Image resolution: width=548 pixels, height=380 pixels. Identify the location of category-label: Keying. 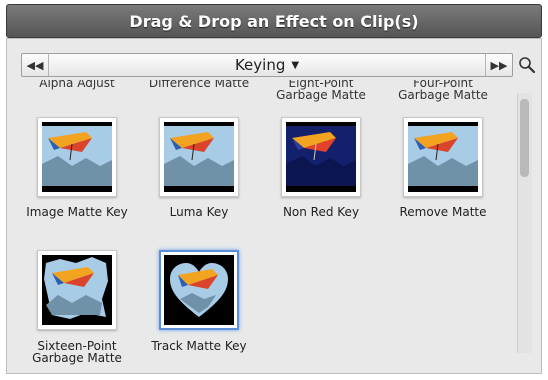
(260, 65).